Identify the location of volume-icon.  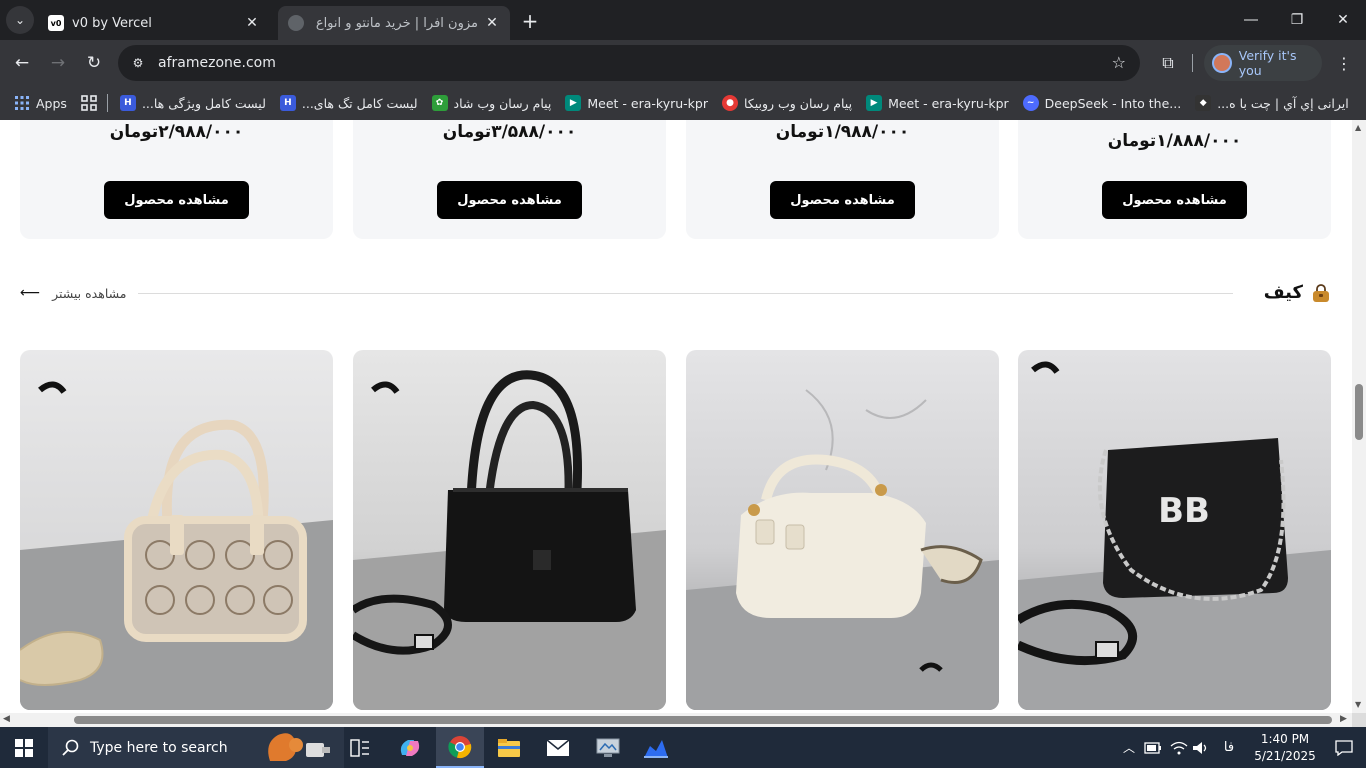
(1201, 747).